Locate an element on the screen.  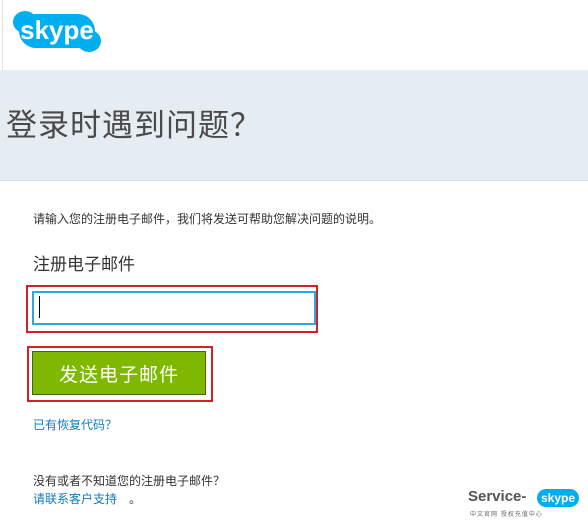
email-field is located at coordinates (174, 308).